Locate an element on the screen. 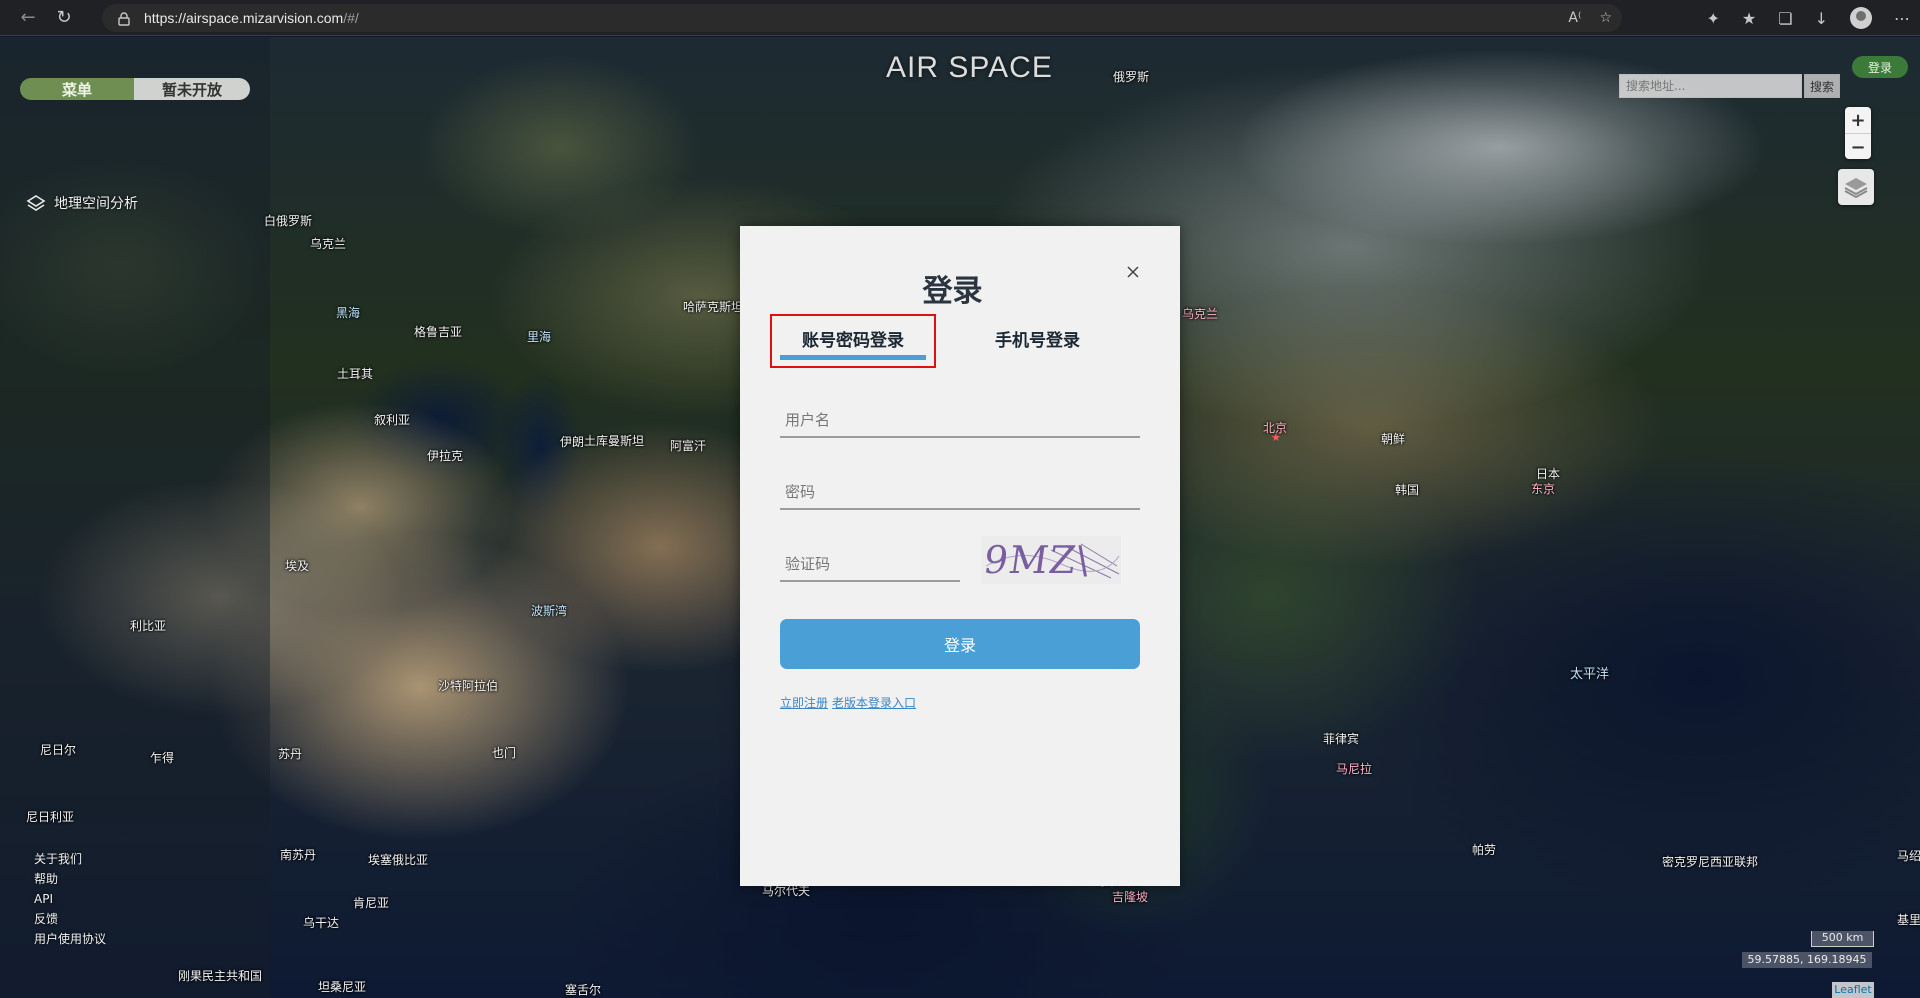 The height and width of the screenshot is (998, 1920). link-about: 关于我们 is located at coordinates (70, 859).